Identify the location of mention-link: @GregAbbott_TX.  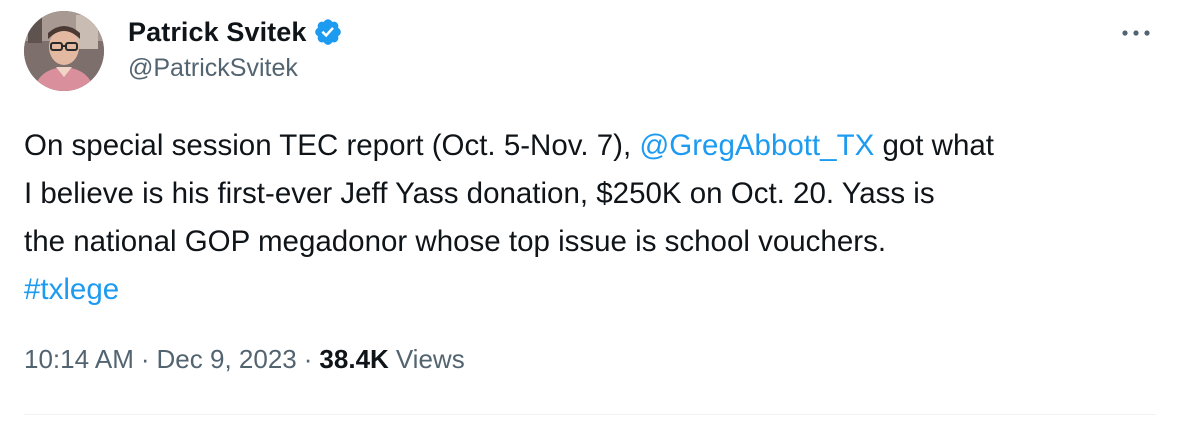
(756, 145).